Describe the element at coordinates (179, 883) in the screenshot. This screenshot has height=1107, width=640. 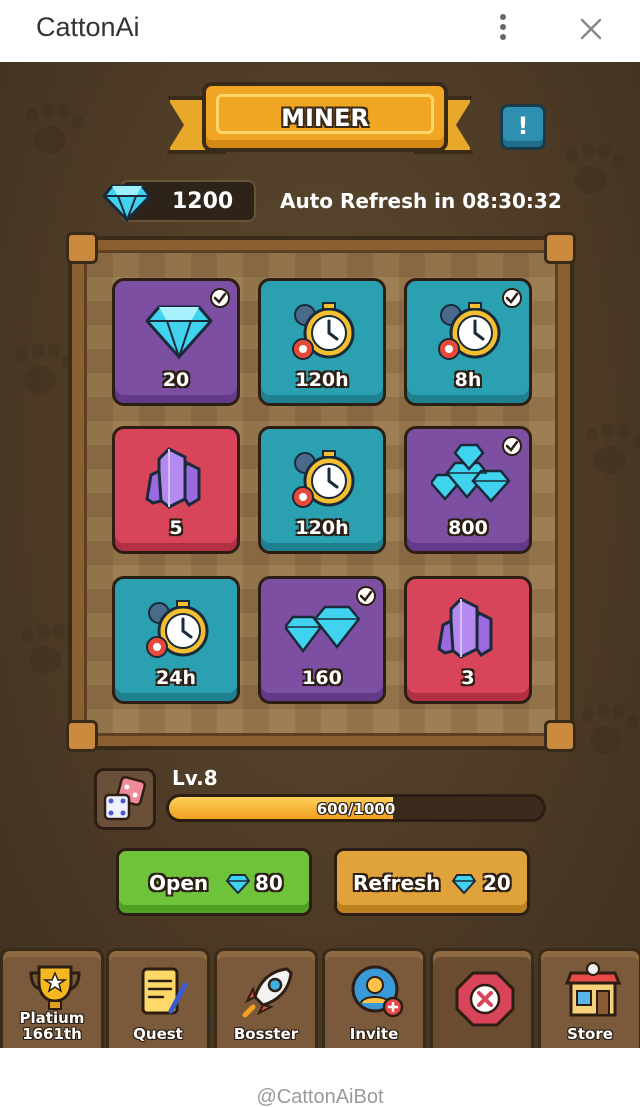
I see `open-button-label: Open` at that location.